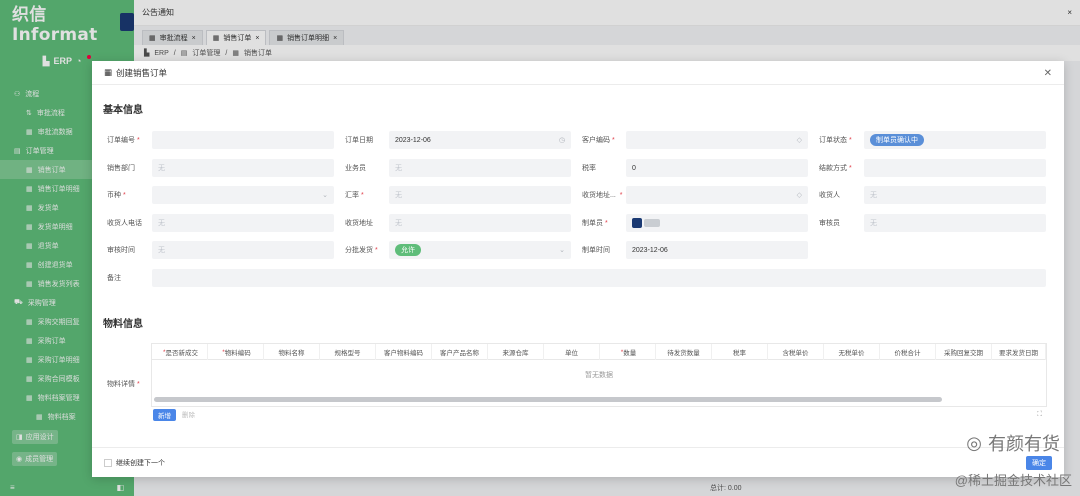  Describe the element at coordinates (1019, 352) in the screenshot. I see `th-required-date: 要求发货日期` at that location.